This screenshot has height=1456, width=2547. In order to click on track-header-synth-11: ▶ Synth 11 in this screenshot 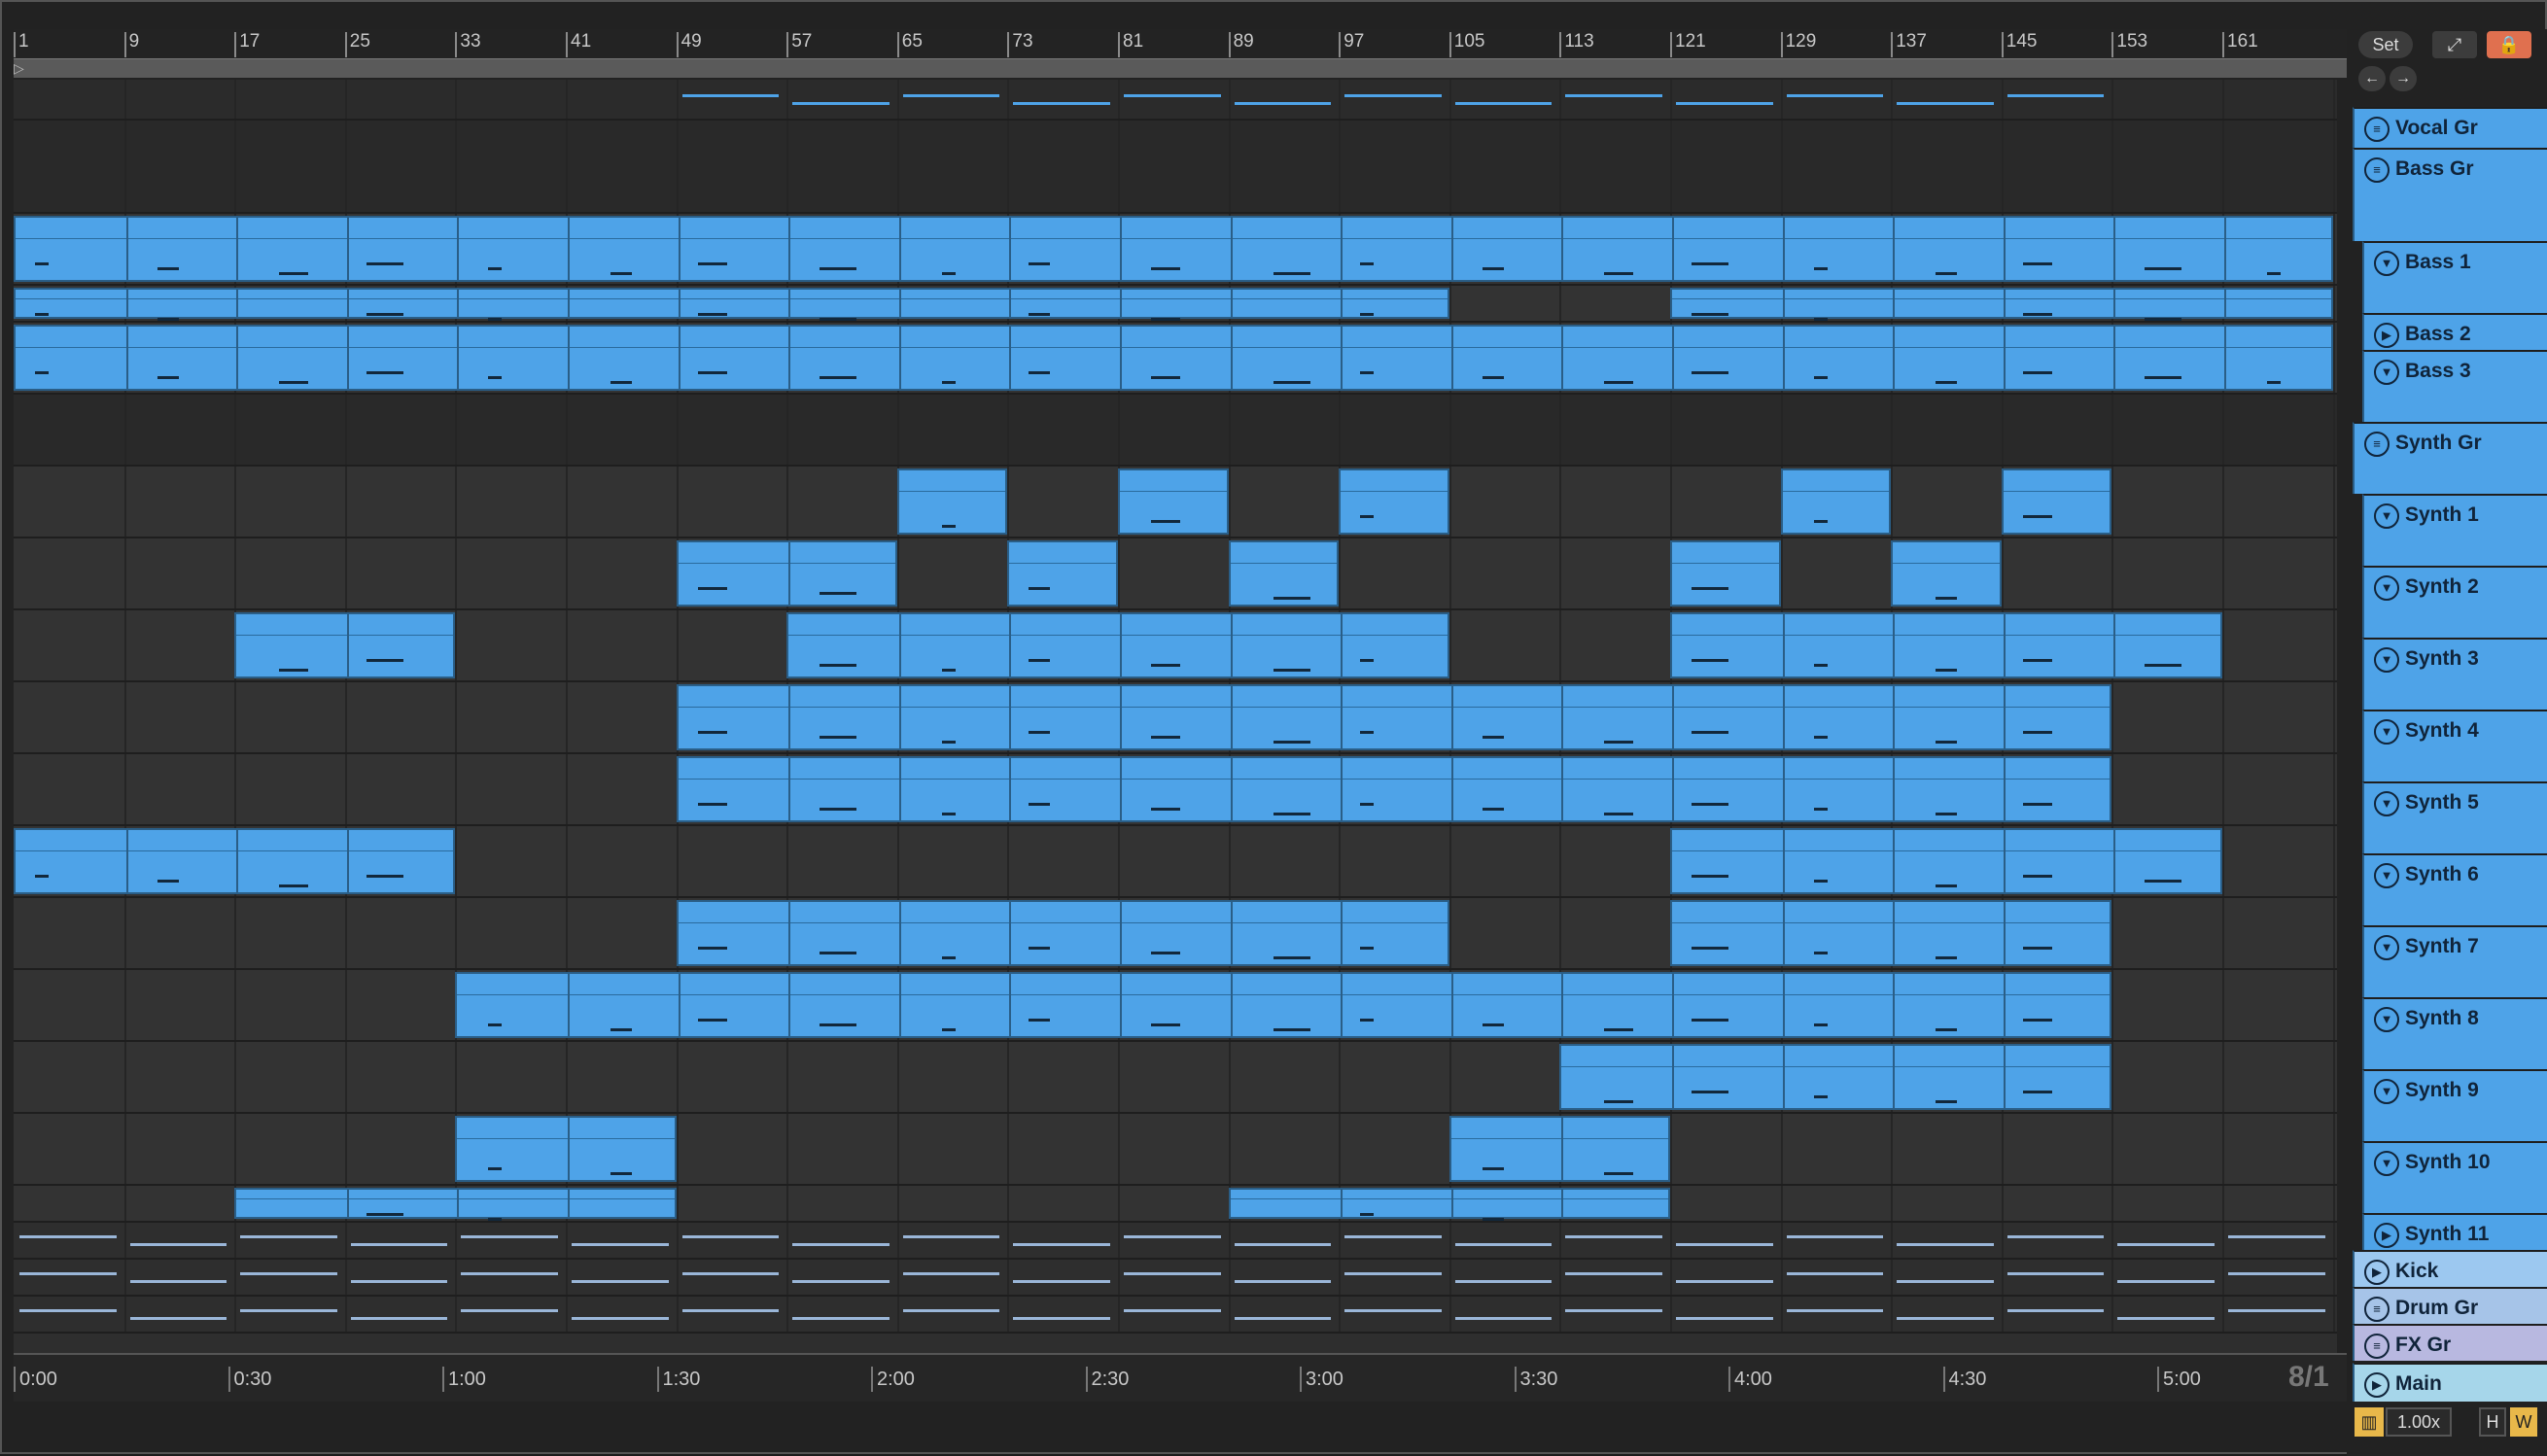, I will do `click(2454, 1231)`.